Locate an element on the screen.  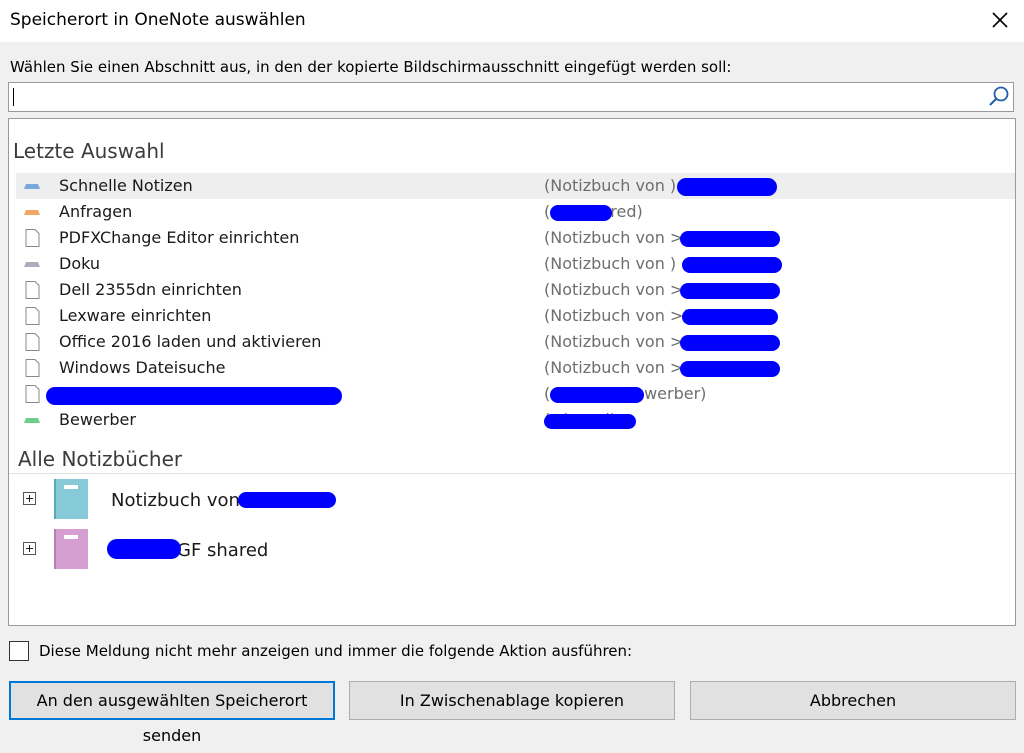
recent-item-name: Bewerber is located at coordinates (97, 419).